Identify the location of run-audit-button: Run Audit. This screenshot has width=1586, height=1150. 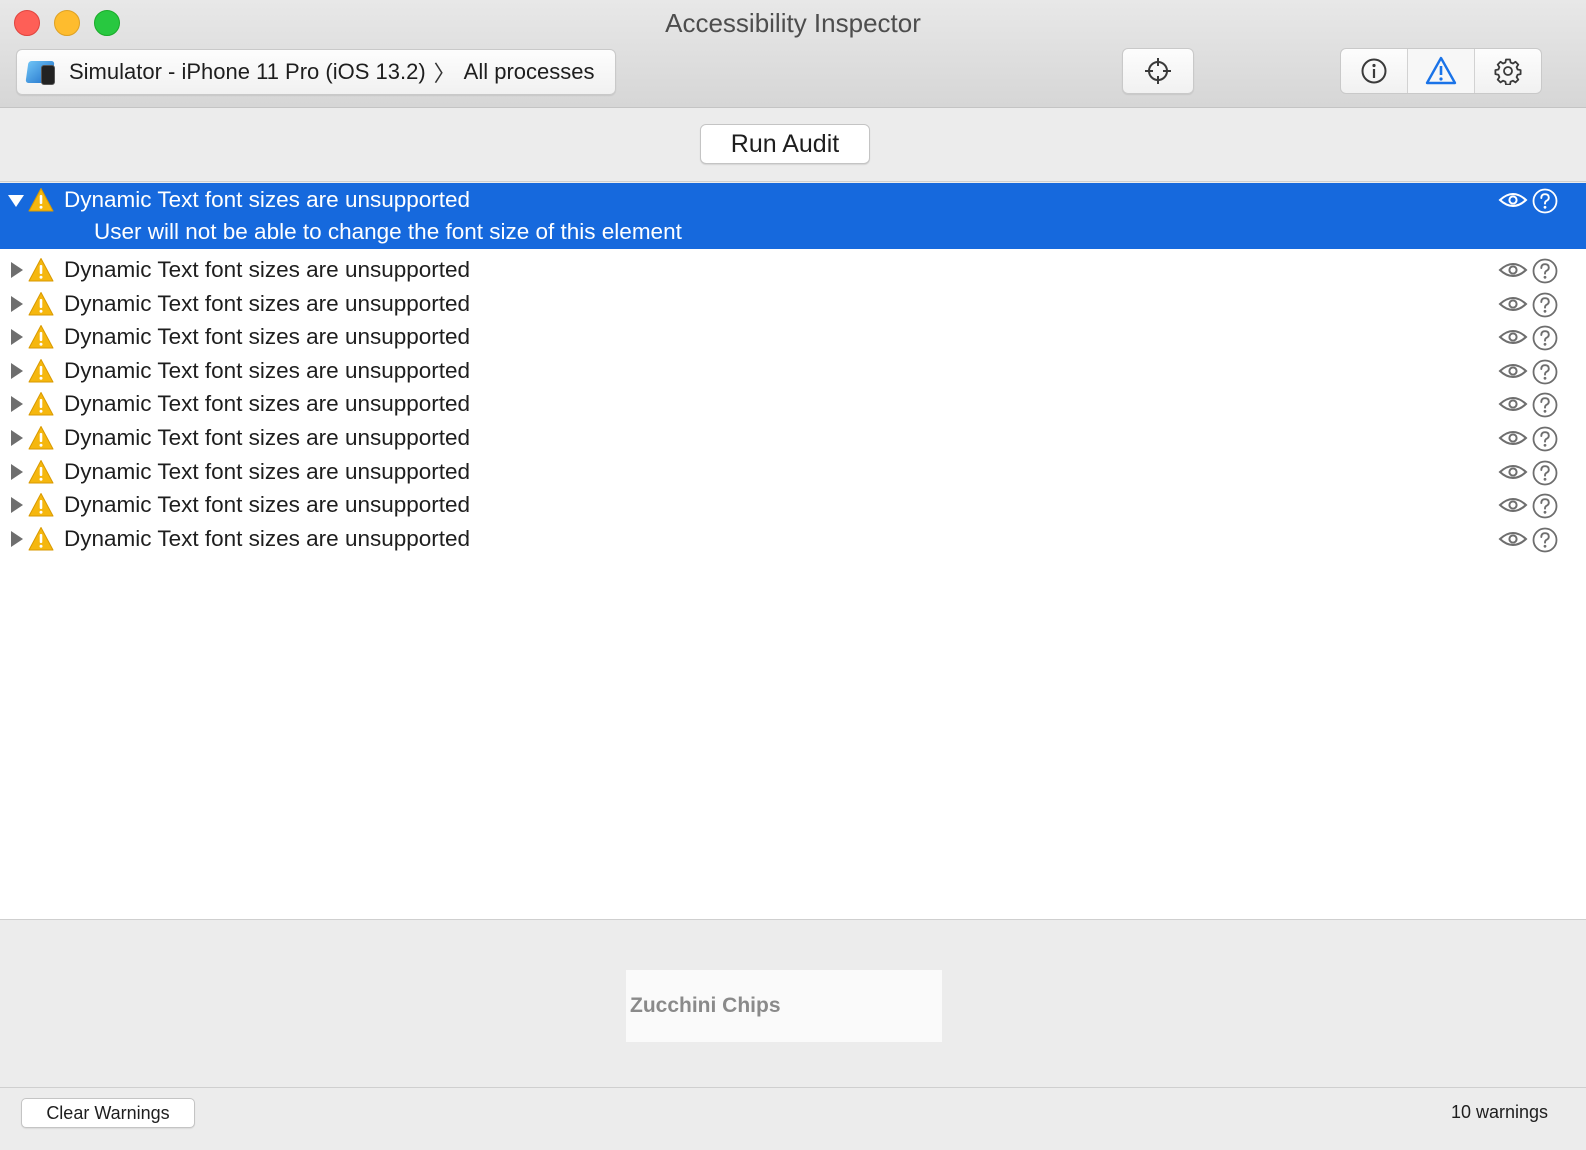
(785, 144).